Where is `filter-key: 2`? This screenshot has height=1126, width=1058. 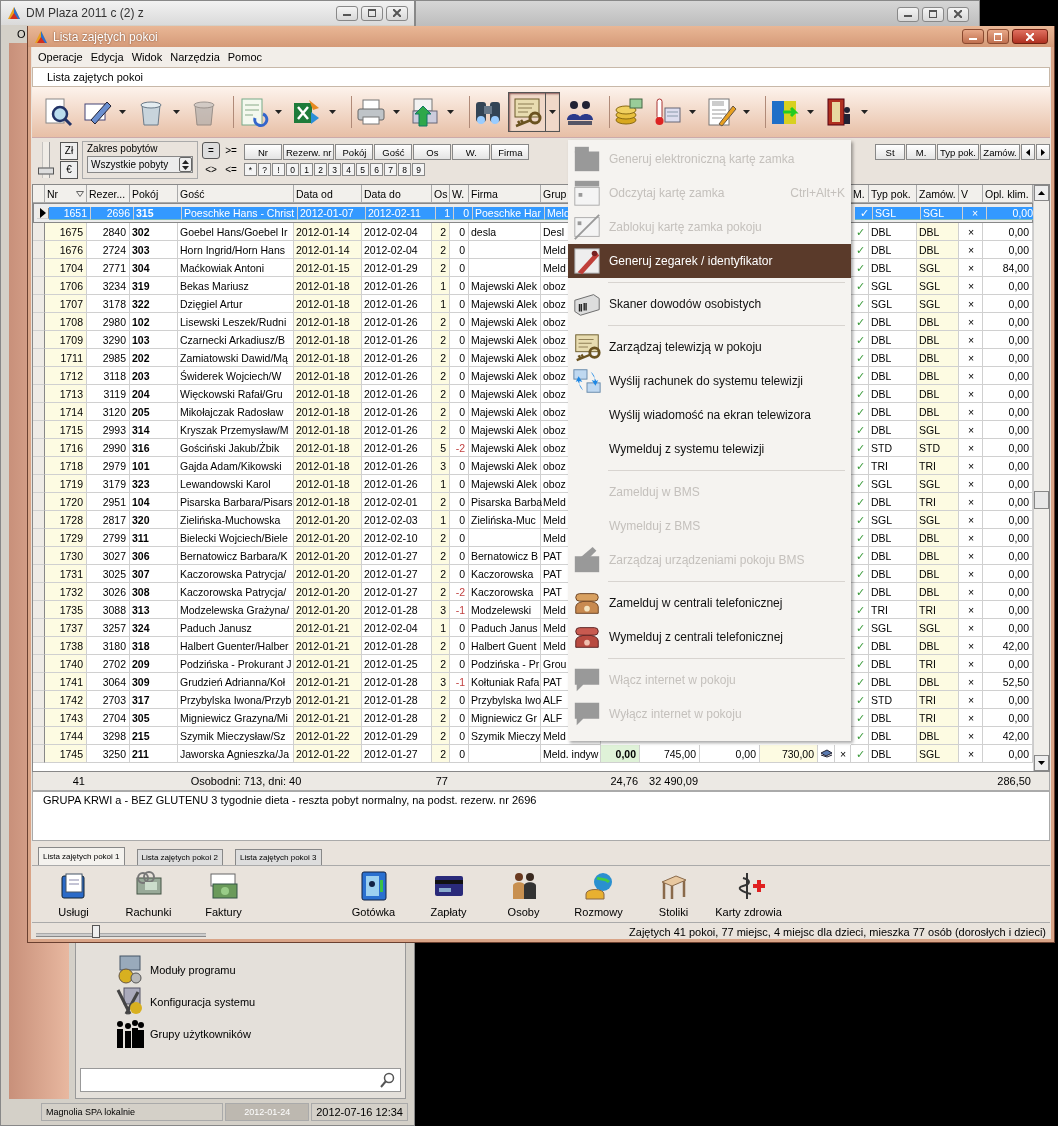 filter-key: 2 is located at coordinates (320, 169).